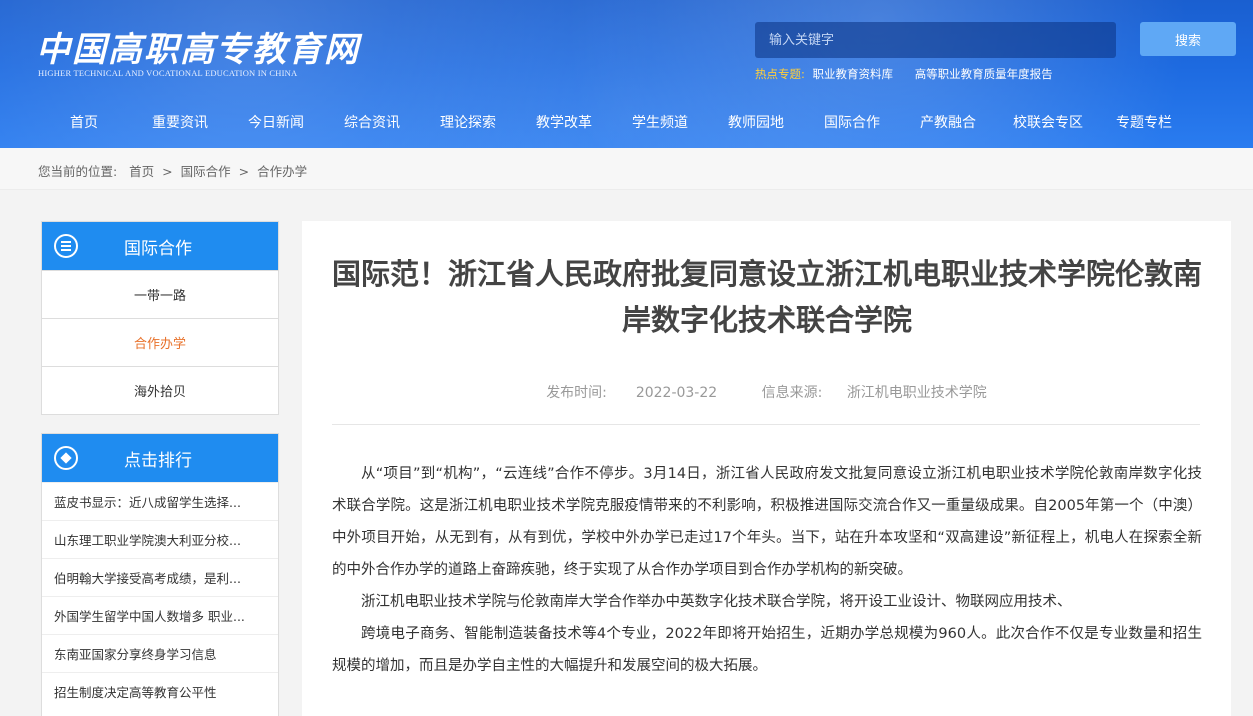  Describe the element at coordinates (1188, 39) in the screenshot. I see `search-button: 搜索` at that location.